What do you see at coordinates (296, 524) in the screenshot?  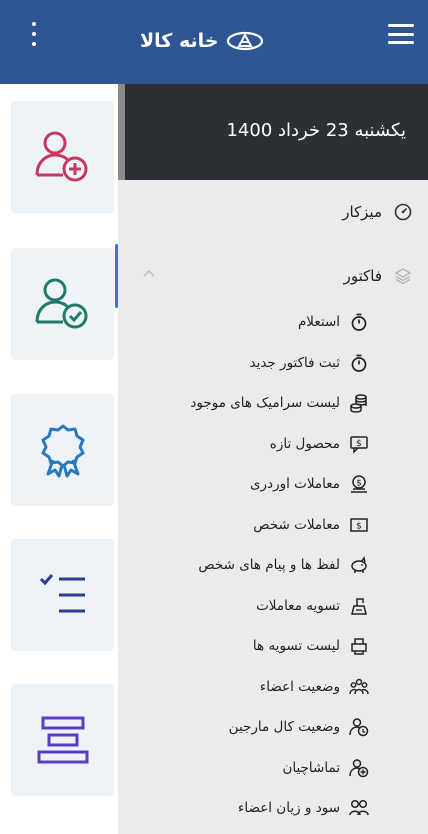 I see `menu-item-label: معاملات شخص` at bounding box center [296, 524].